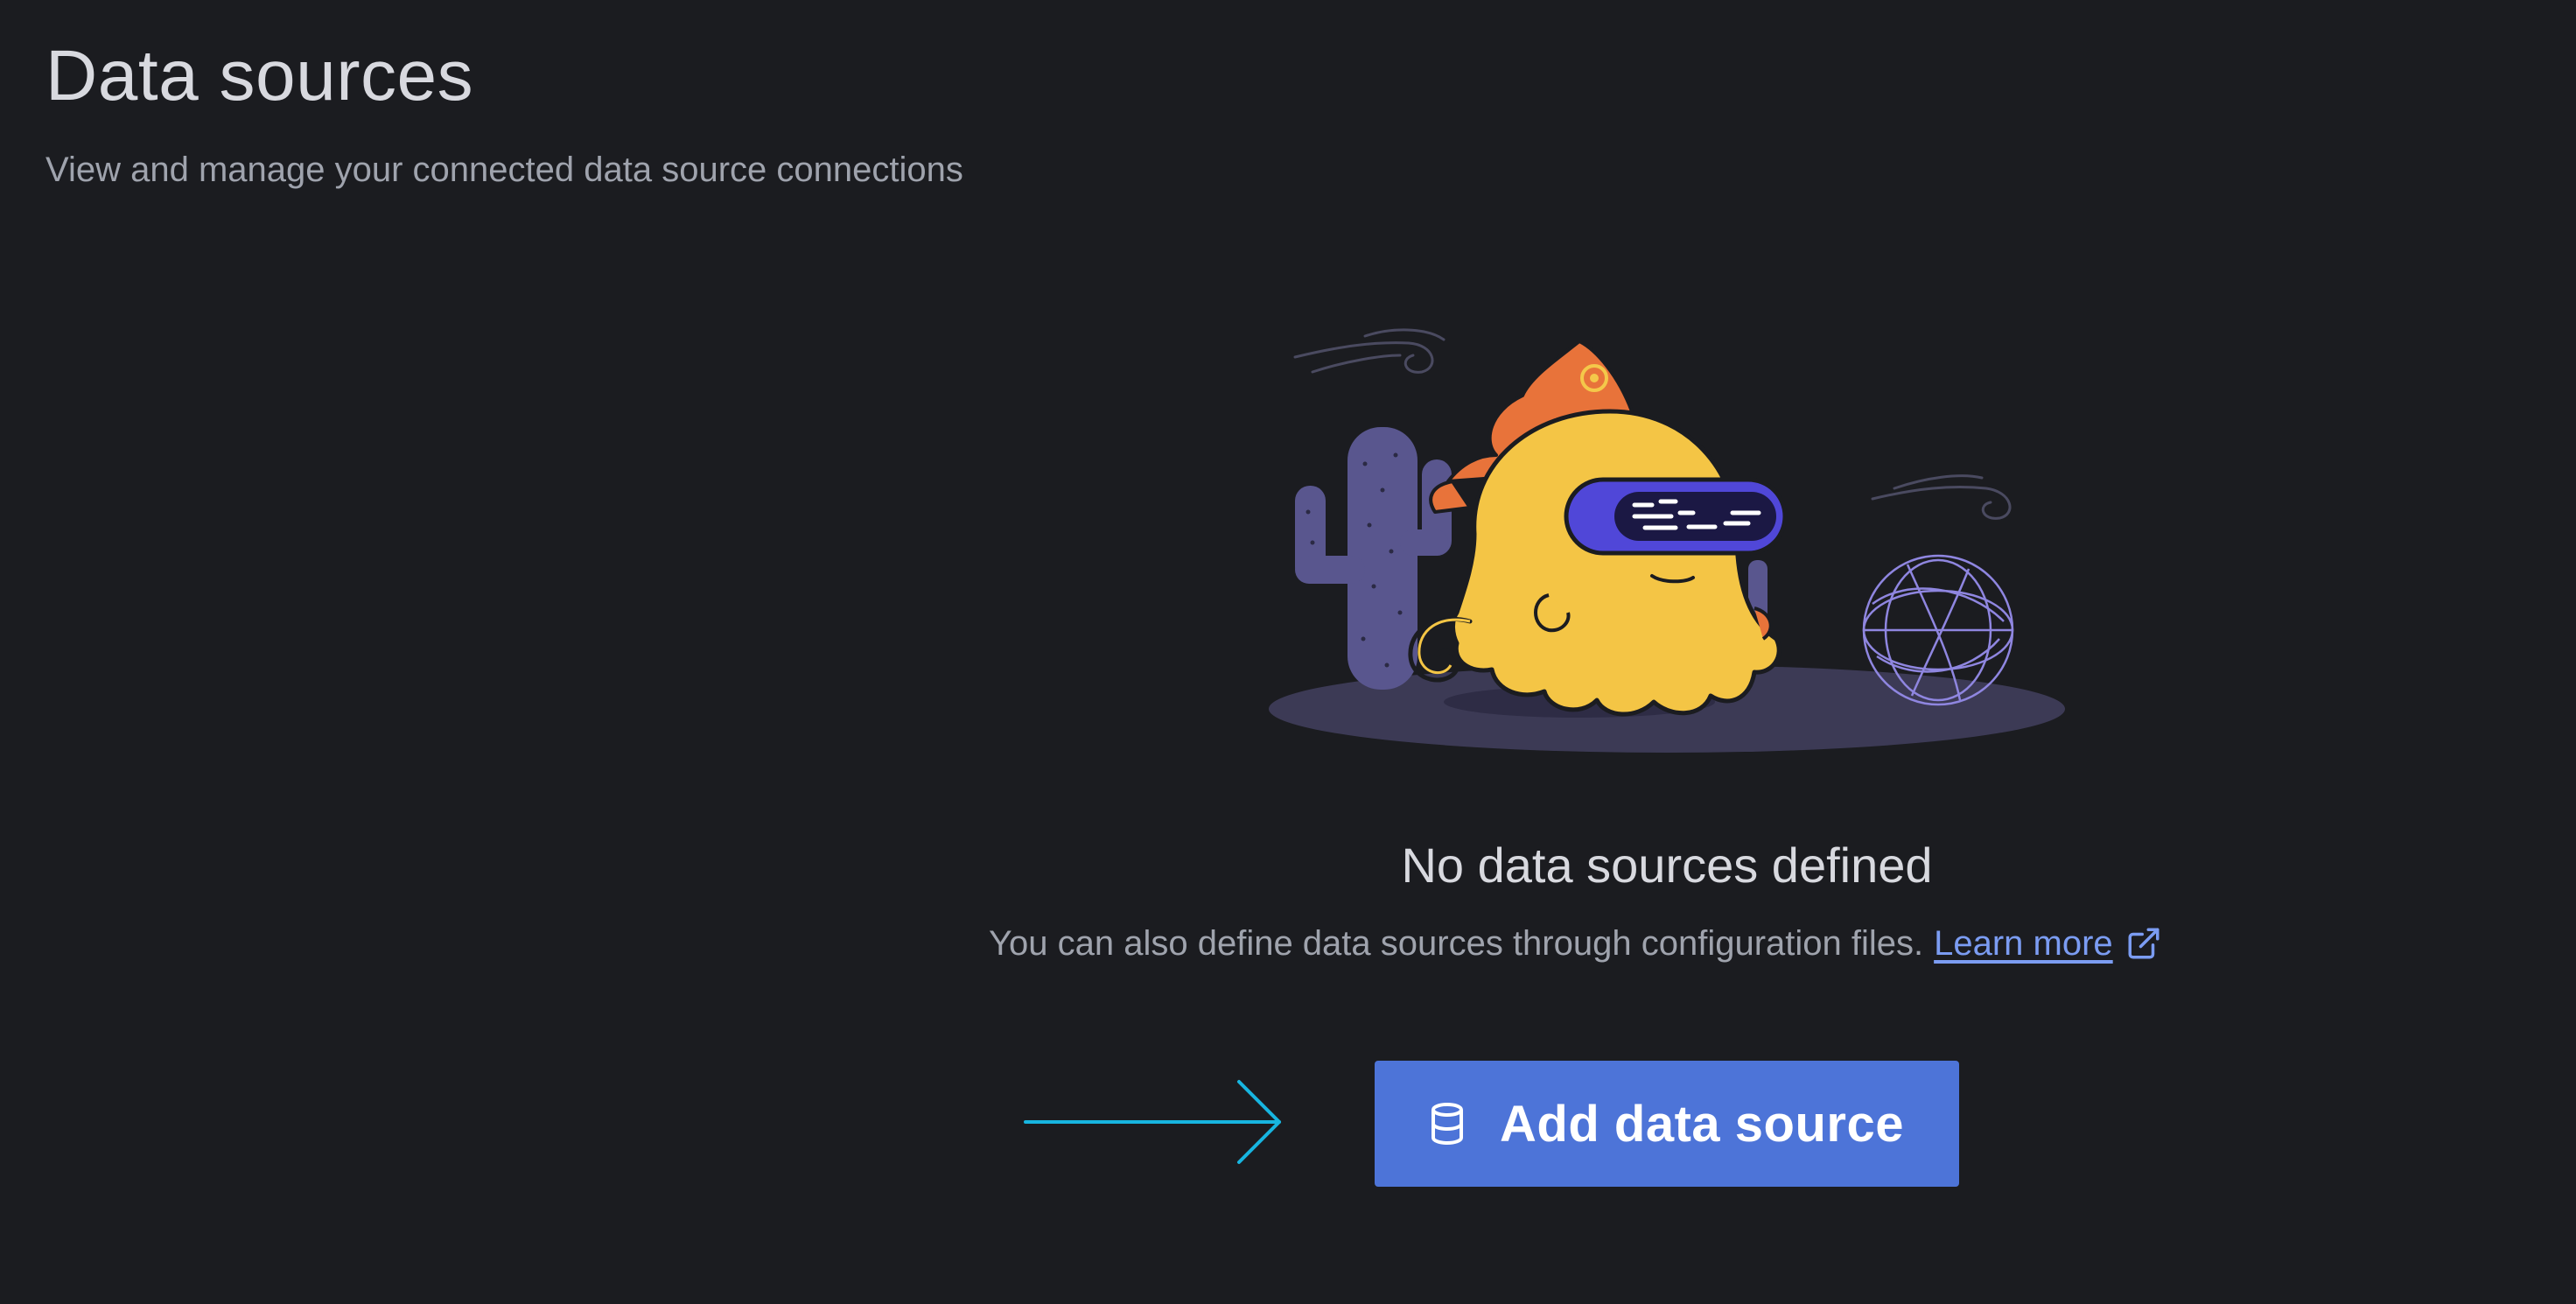 This screenshot has width=2576, height=1304. What do you see at coordinates (1667, 865) in the screenshot?
I see `empty-state-title: No data sources defined` at bounding box center [1667, 865].